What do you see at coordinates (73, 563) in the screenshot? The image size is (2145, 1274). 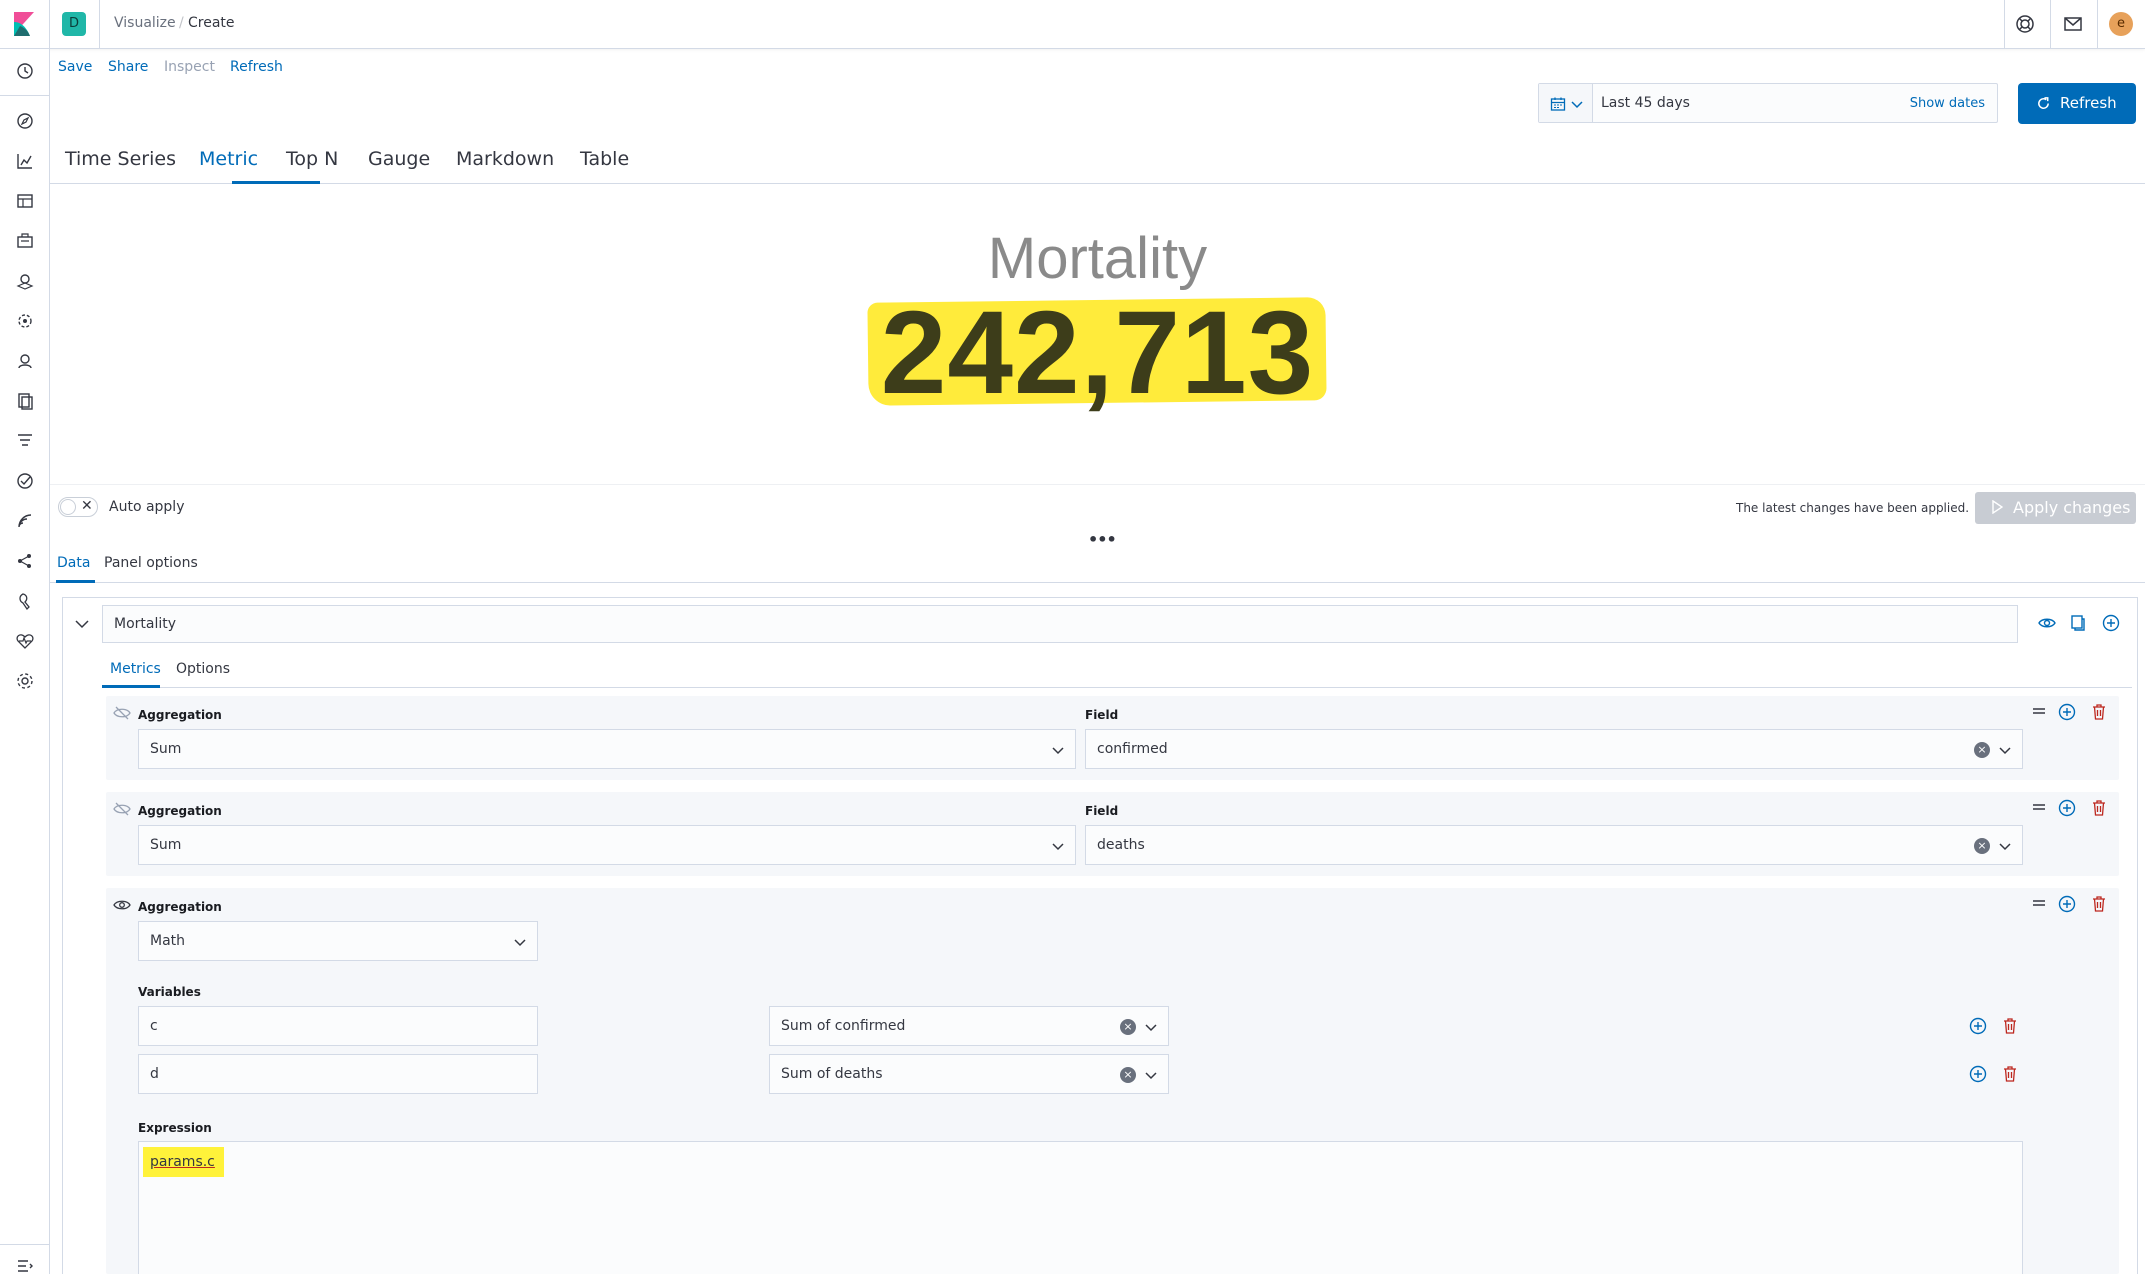 I see `tab-data: Data` at bounding box center [73, 563].